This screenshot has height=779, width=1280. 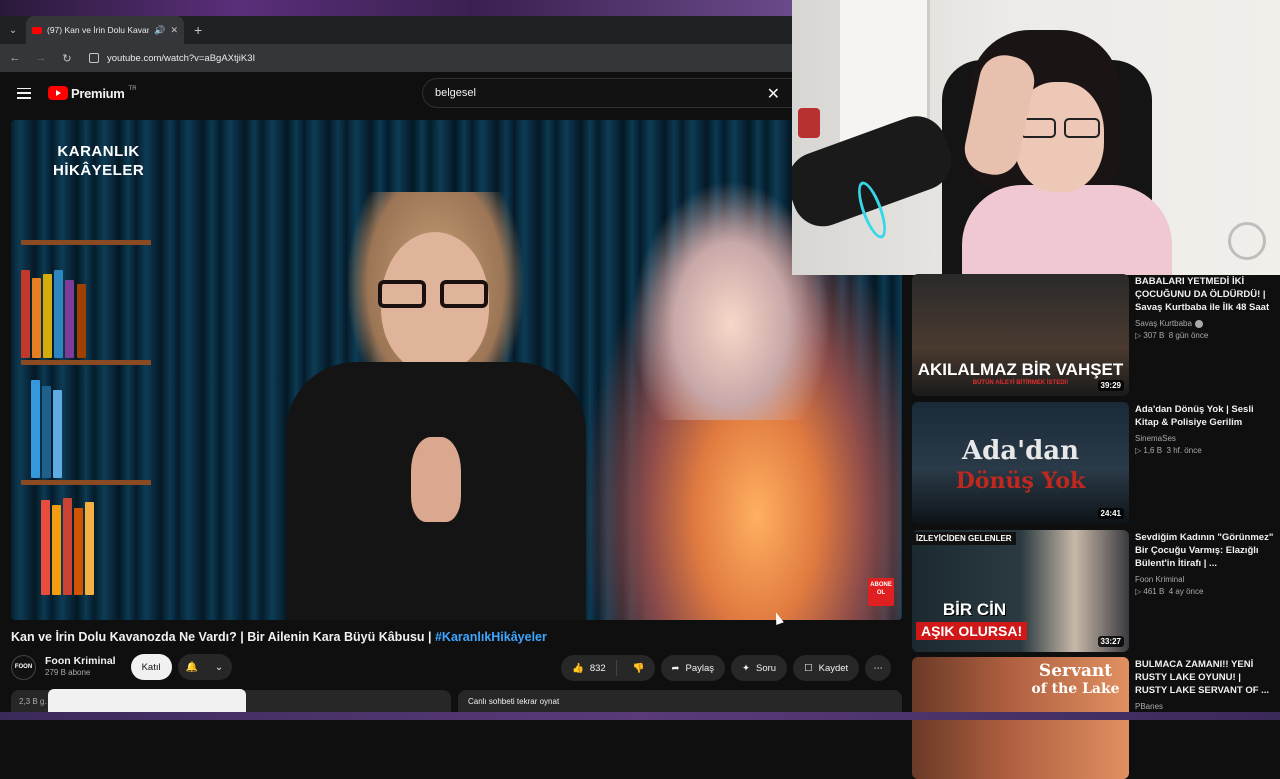 What do you see at coordinates (396, 8) in the screenshot?
I see `window-top-strip` at bounding box center [396, 8].